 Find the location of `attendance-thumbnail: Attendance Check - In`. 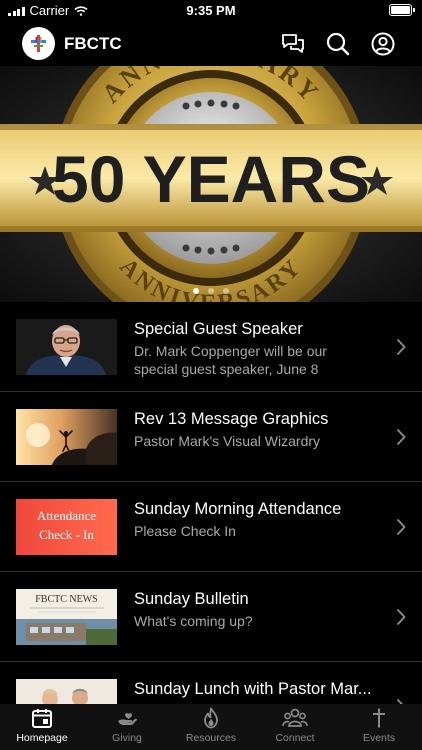

attendance-thumbnail: Attendance Check - In is located at coordinates (66, 527).